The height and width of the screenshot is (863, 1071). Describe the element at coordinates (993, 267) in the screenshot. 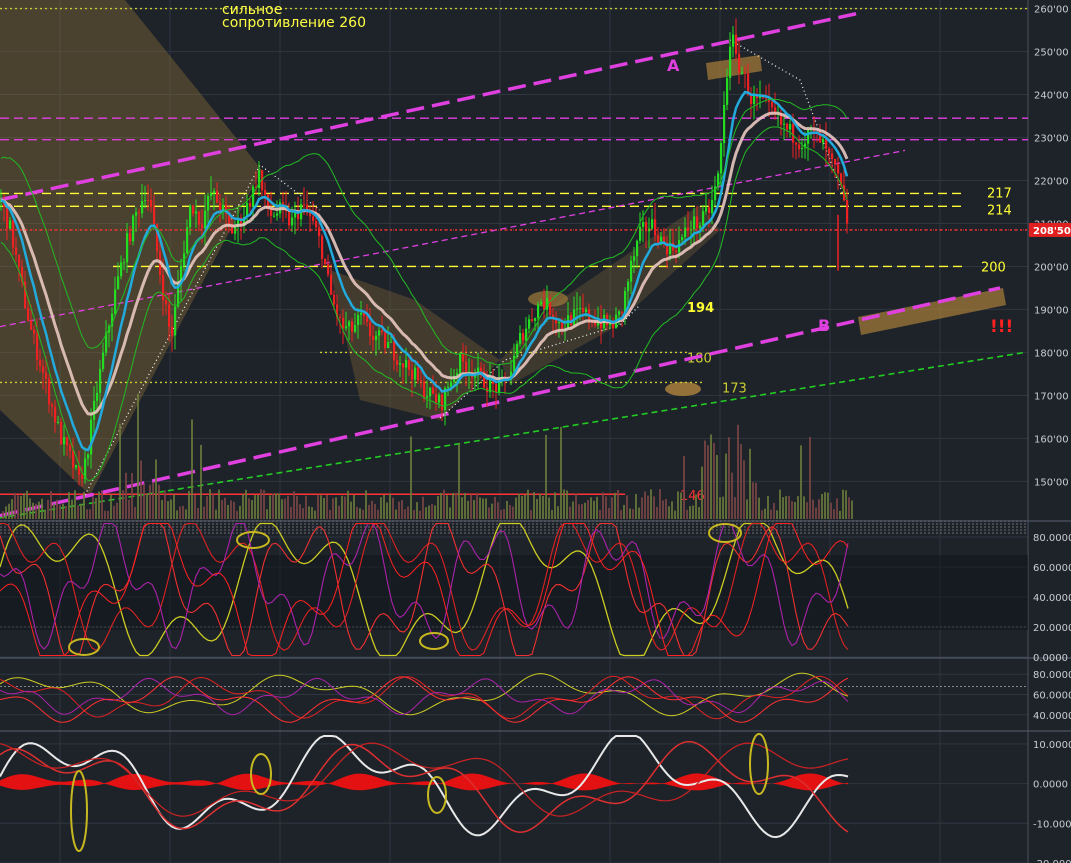

I see `level-label: 200` at that location.